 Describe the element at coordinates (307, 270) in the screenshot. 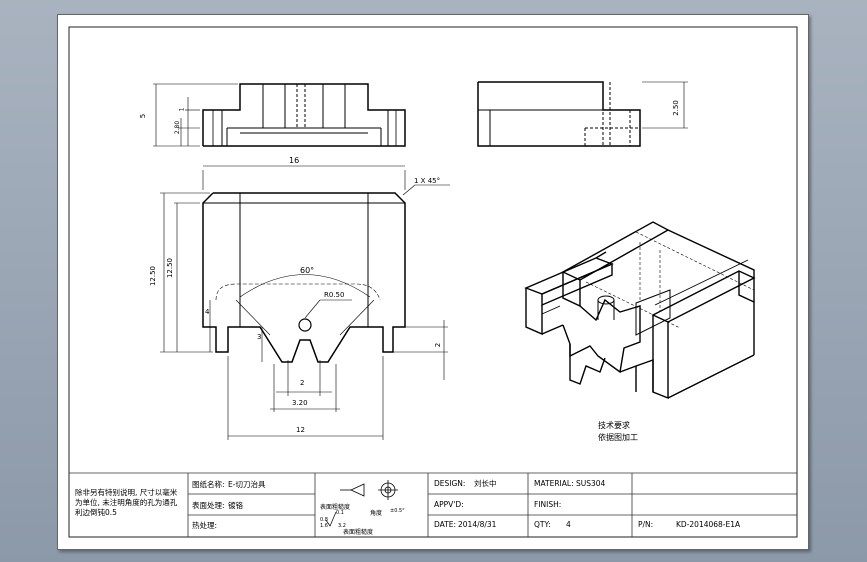

I see `dim-angle: 60°` at that location.